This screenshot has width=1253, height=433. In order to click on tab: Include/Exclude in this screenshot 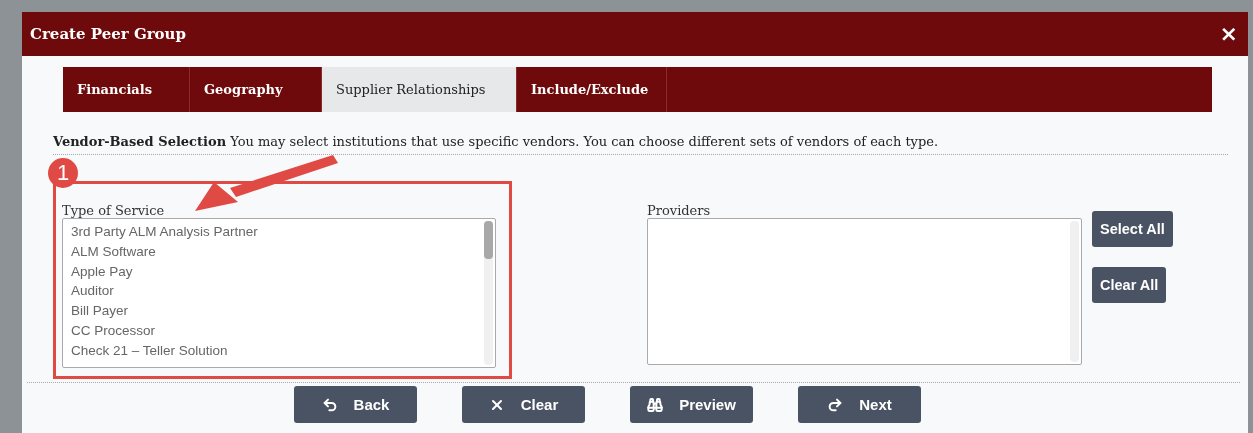, I will do `click(592, 89)`.